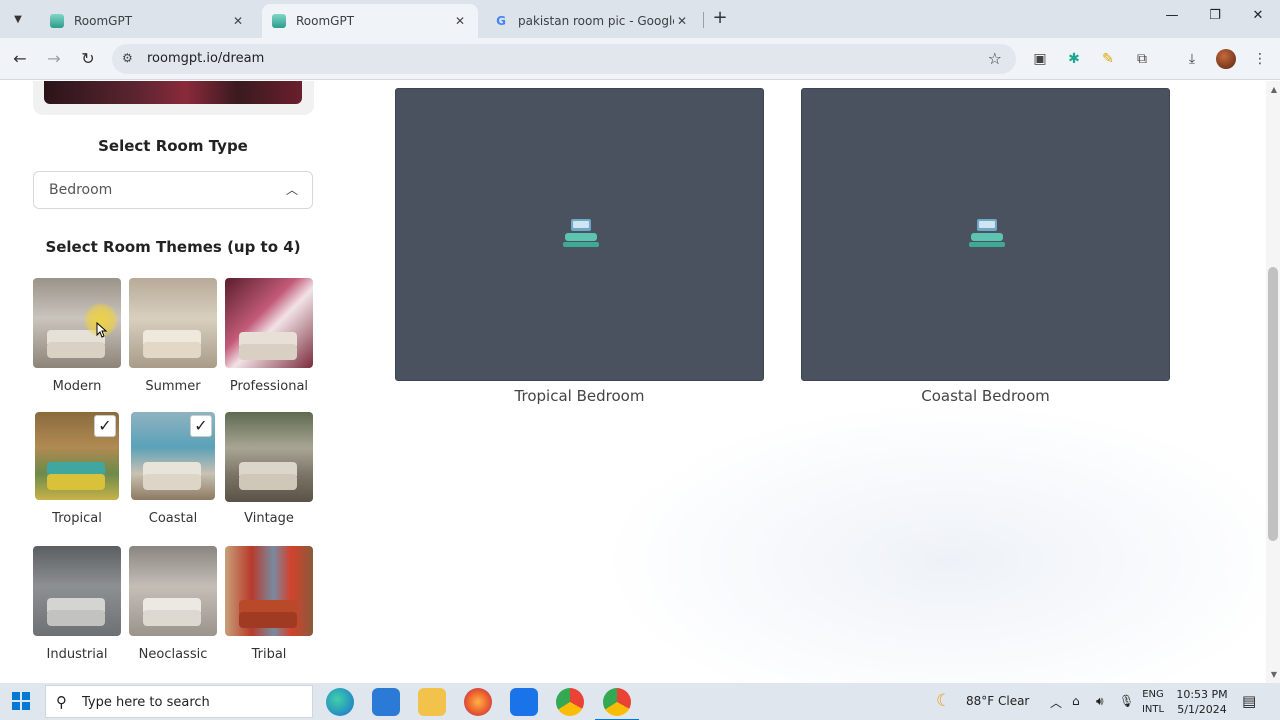 This screenshot has height=720, width=1280. I want to click on bookmark-star-icon: ☆, so click(995, 58).